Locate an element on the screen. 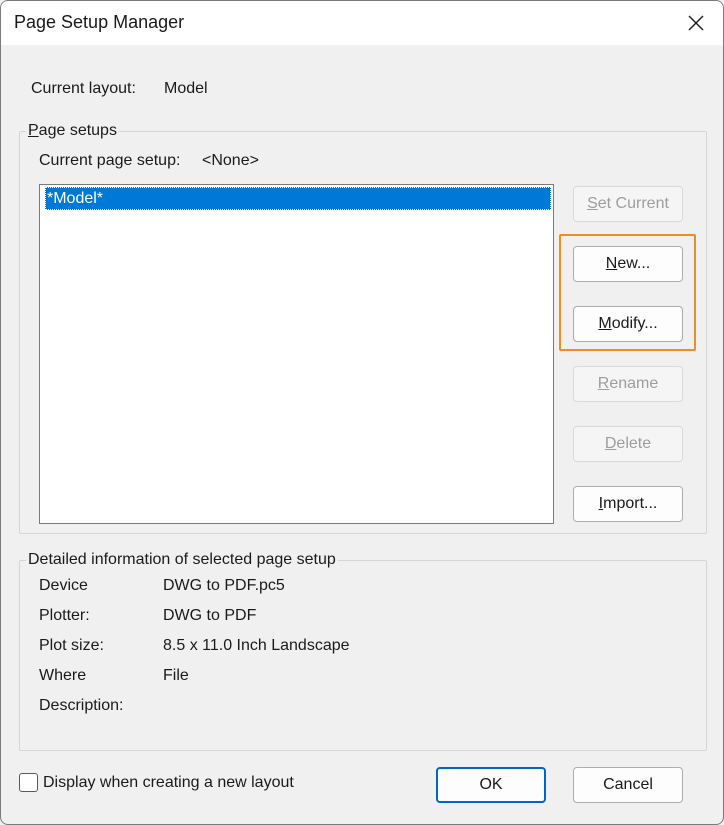 Image resolution: width=724 pixels, height=825 pixels. list-item: *Model* is located at coordinates (298, 198).